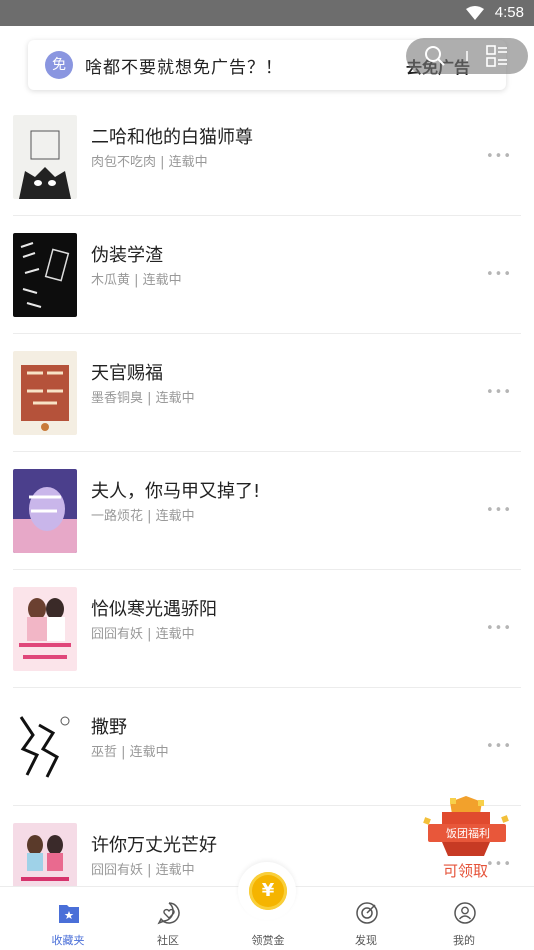 The height and width of the screenshot is (950, 534). Describe the element at coordinates (109, 727) in the screenshot. I see `book-title: 撒野` at that location.